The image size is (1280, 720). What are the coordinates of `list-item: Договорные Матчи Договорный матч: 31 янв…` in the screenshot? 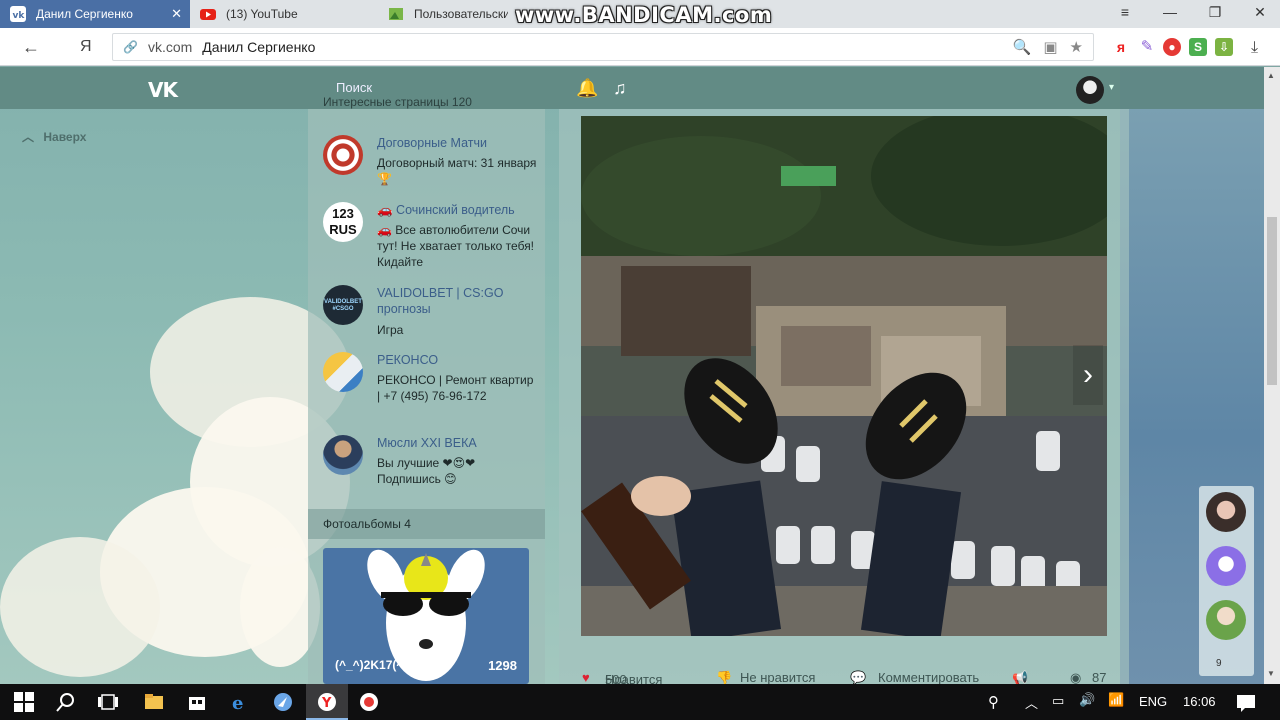 It's located at (430, 162).